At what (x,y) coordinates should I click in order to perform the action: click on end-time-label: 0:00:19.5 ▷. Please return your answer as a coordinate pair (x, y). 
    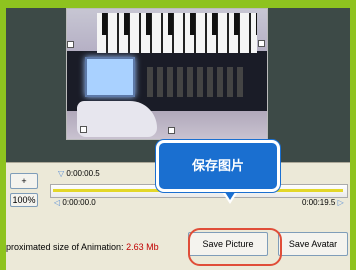
    Looking at the image, I should click on (323, 202).